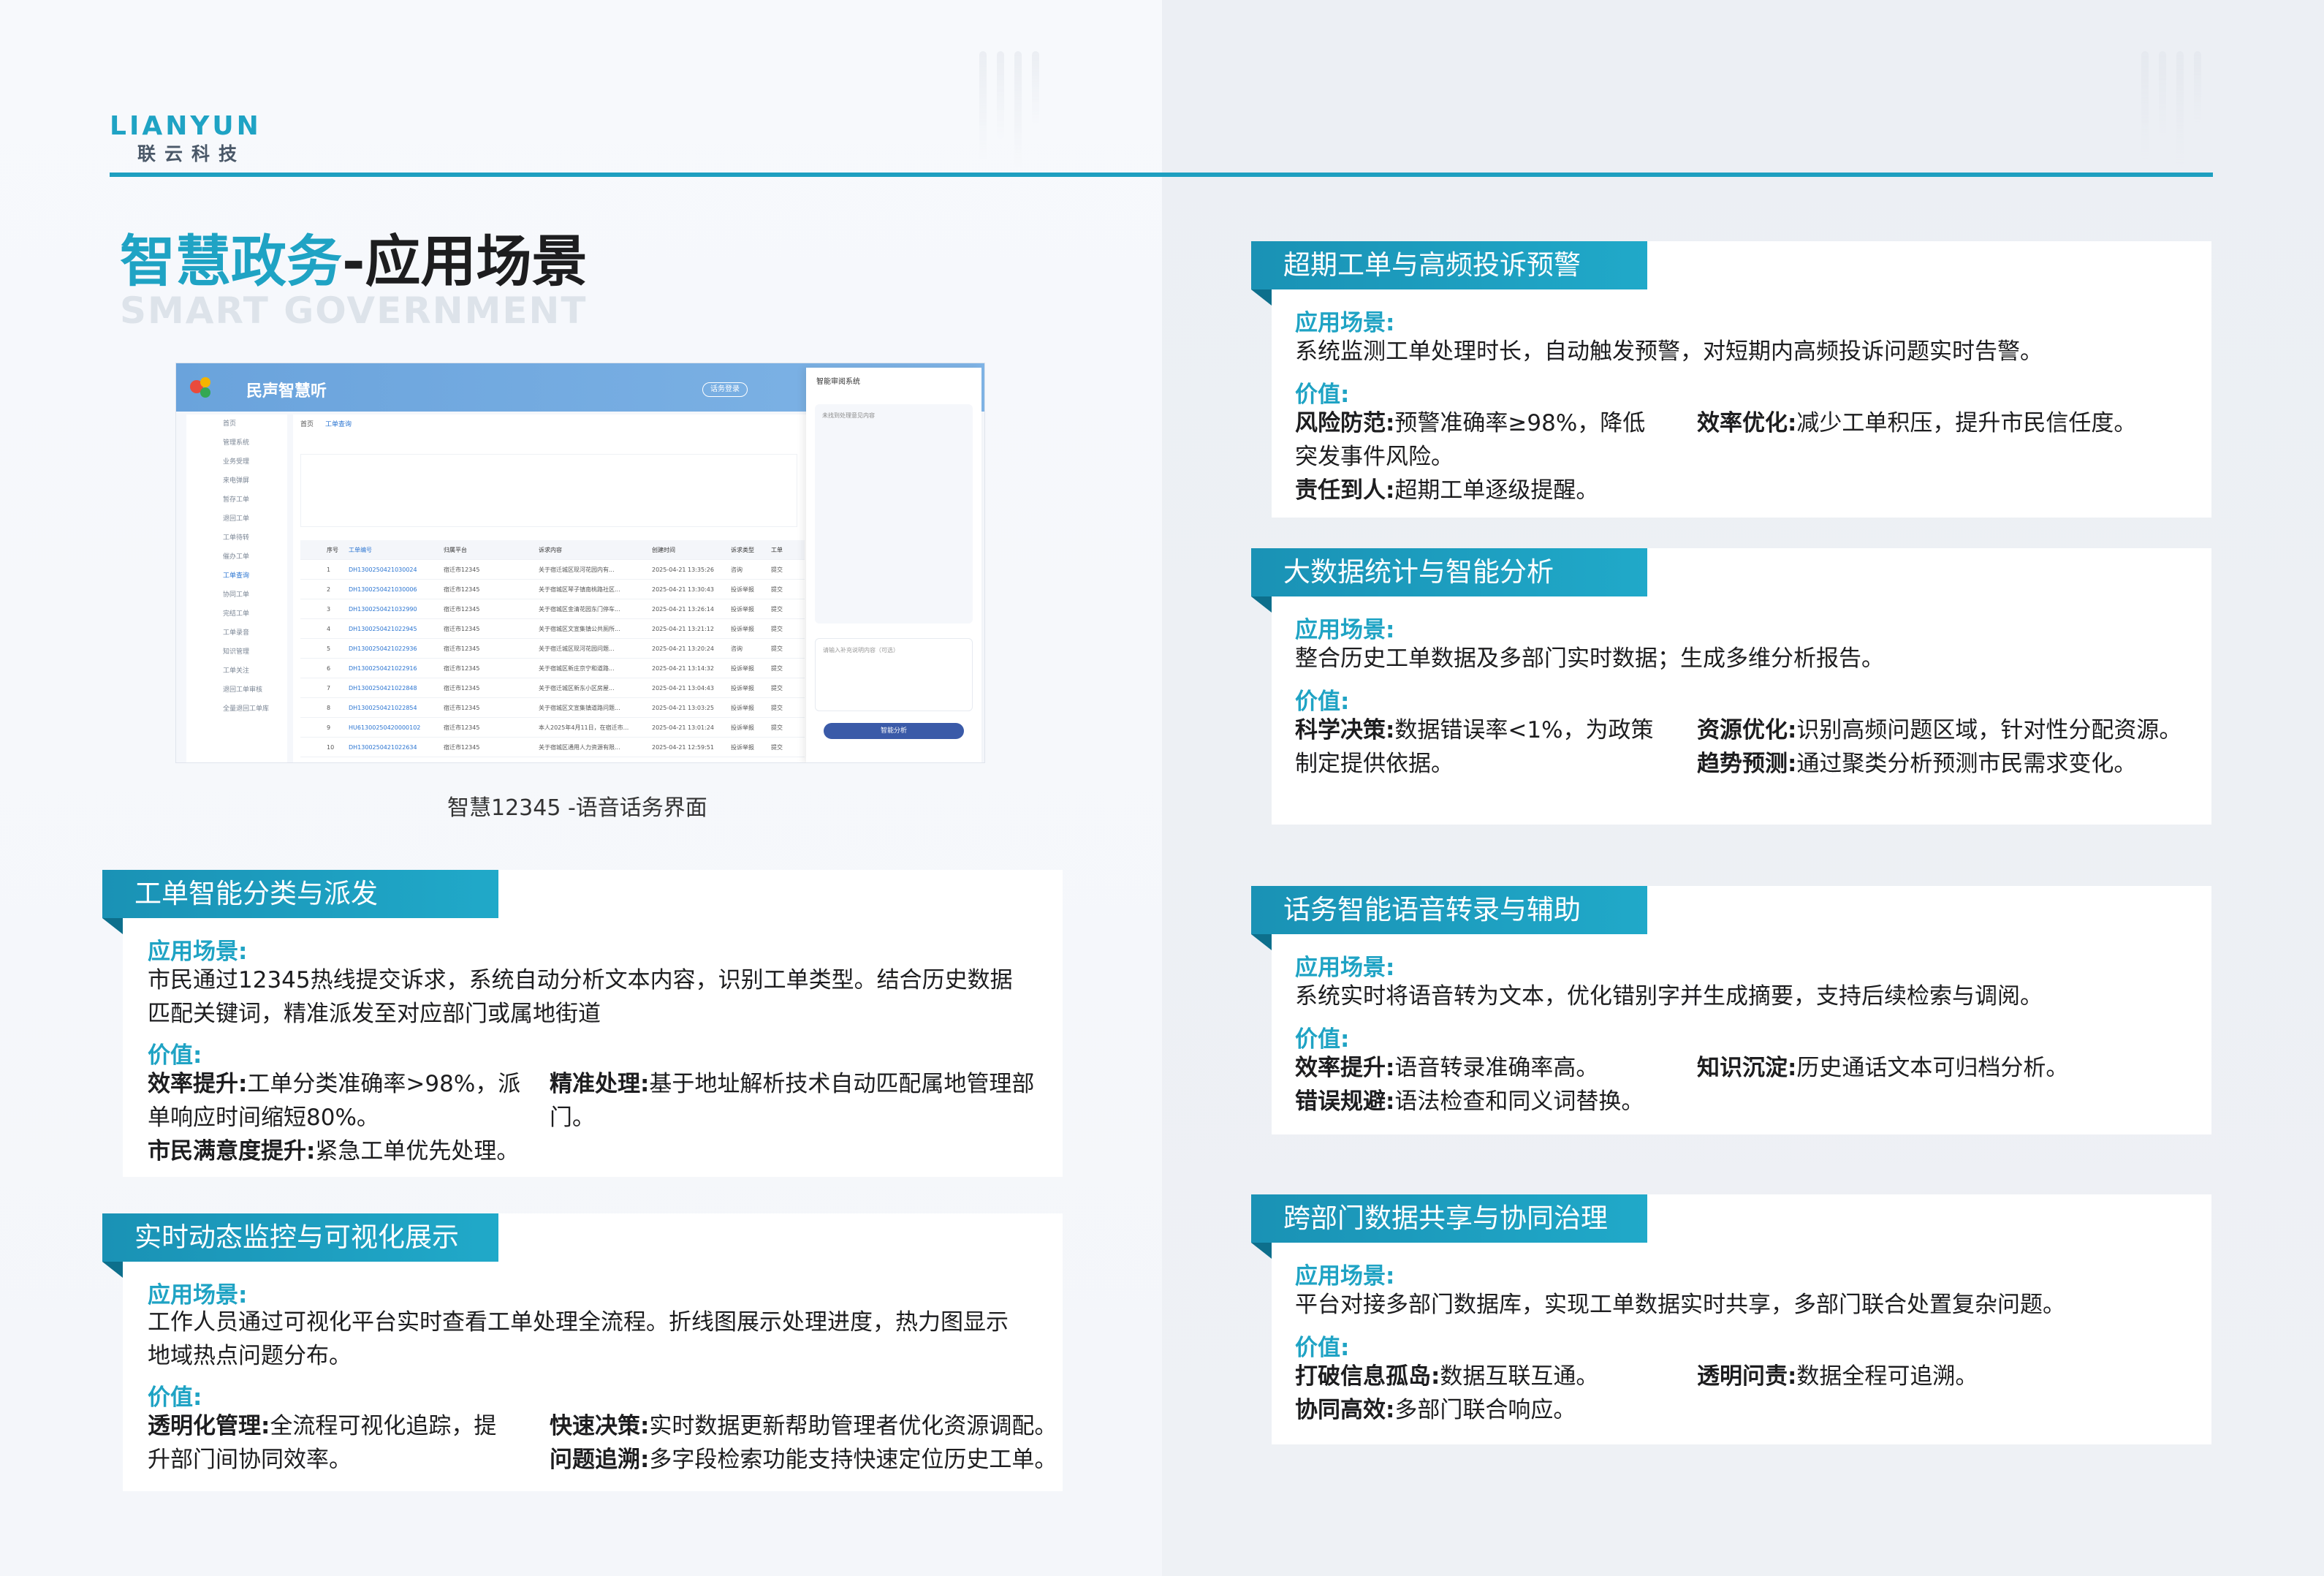 The image size is (2324, 1576). What do you see at coordinates (1680, 1305) in the screenshot?
I see `scene-text: 平台对接多部门数据库，实现工单数据实时共享，多部门联合处置复杂问题。` at bounding box center [1680, 1305].